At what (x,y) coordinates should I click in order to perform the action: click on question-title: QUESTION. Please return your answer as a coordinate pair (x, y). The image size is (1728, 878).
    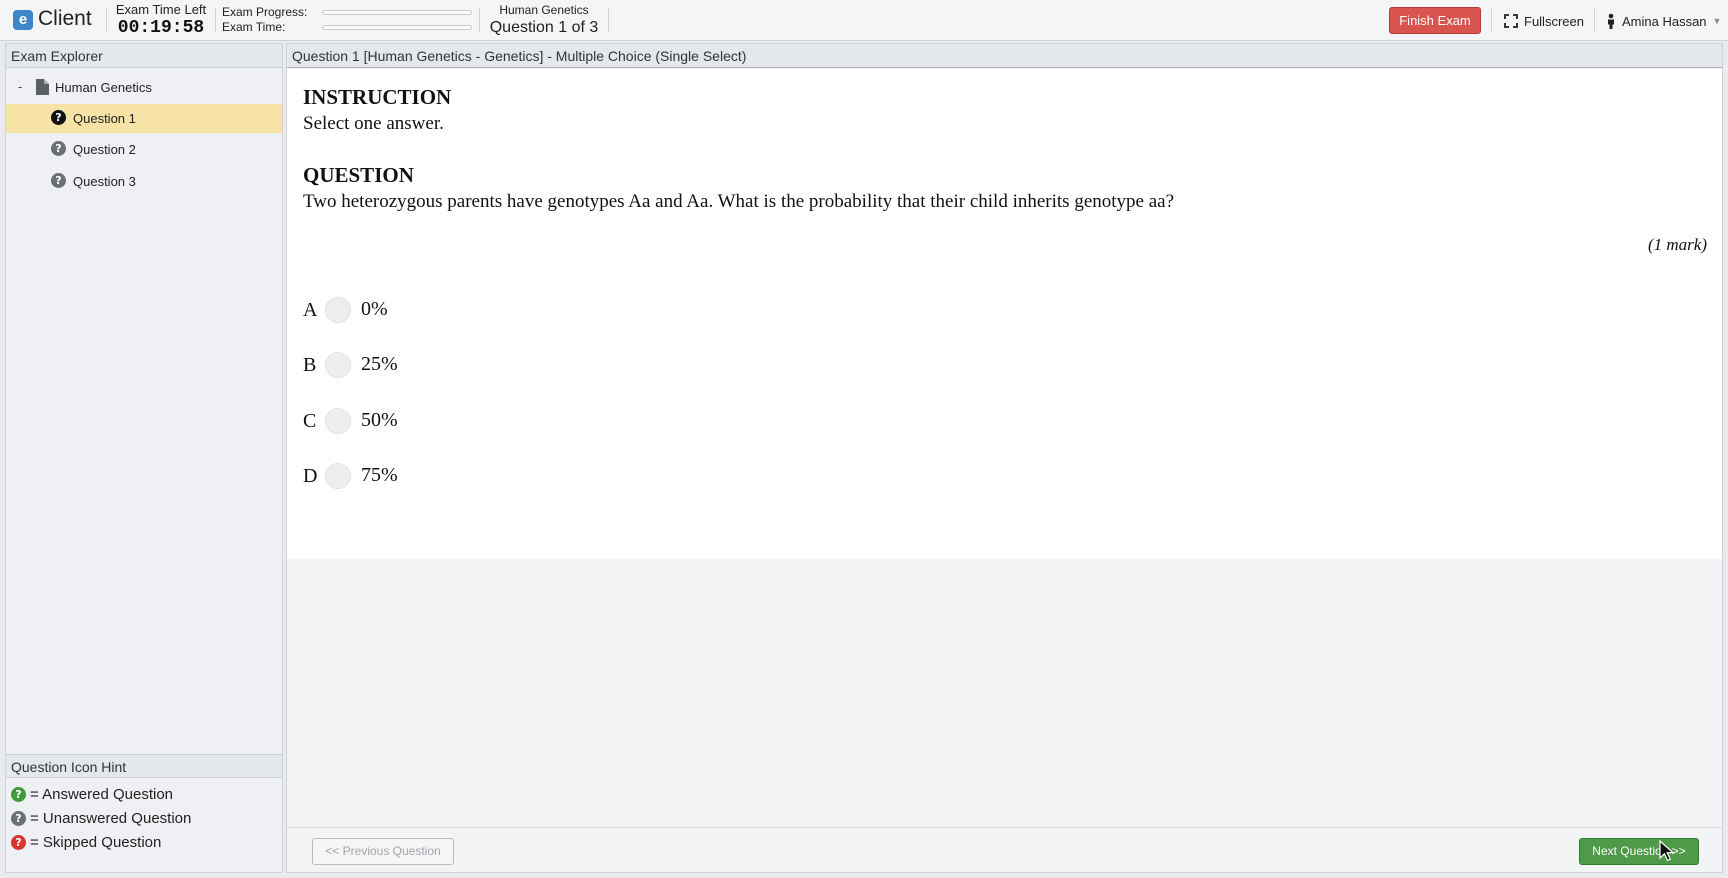
    Looking at the image, I should click on (358, 175).